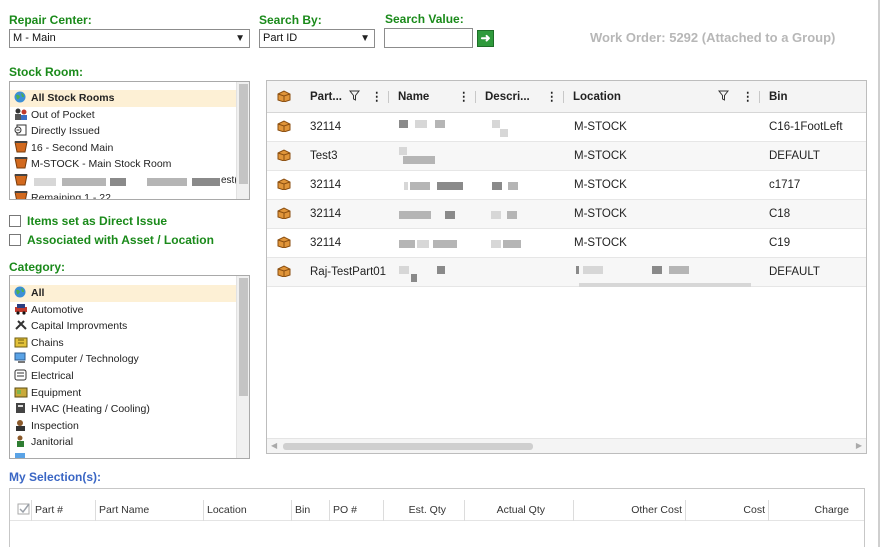 The image size is (880, 547). I want to click on associated-asset-checkbox, so click(15, 240).